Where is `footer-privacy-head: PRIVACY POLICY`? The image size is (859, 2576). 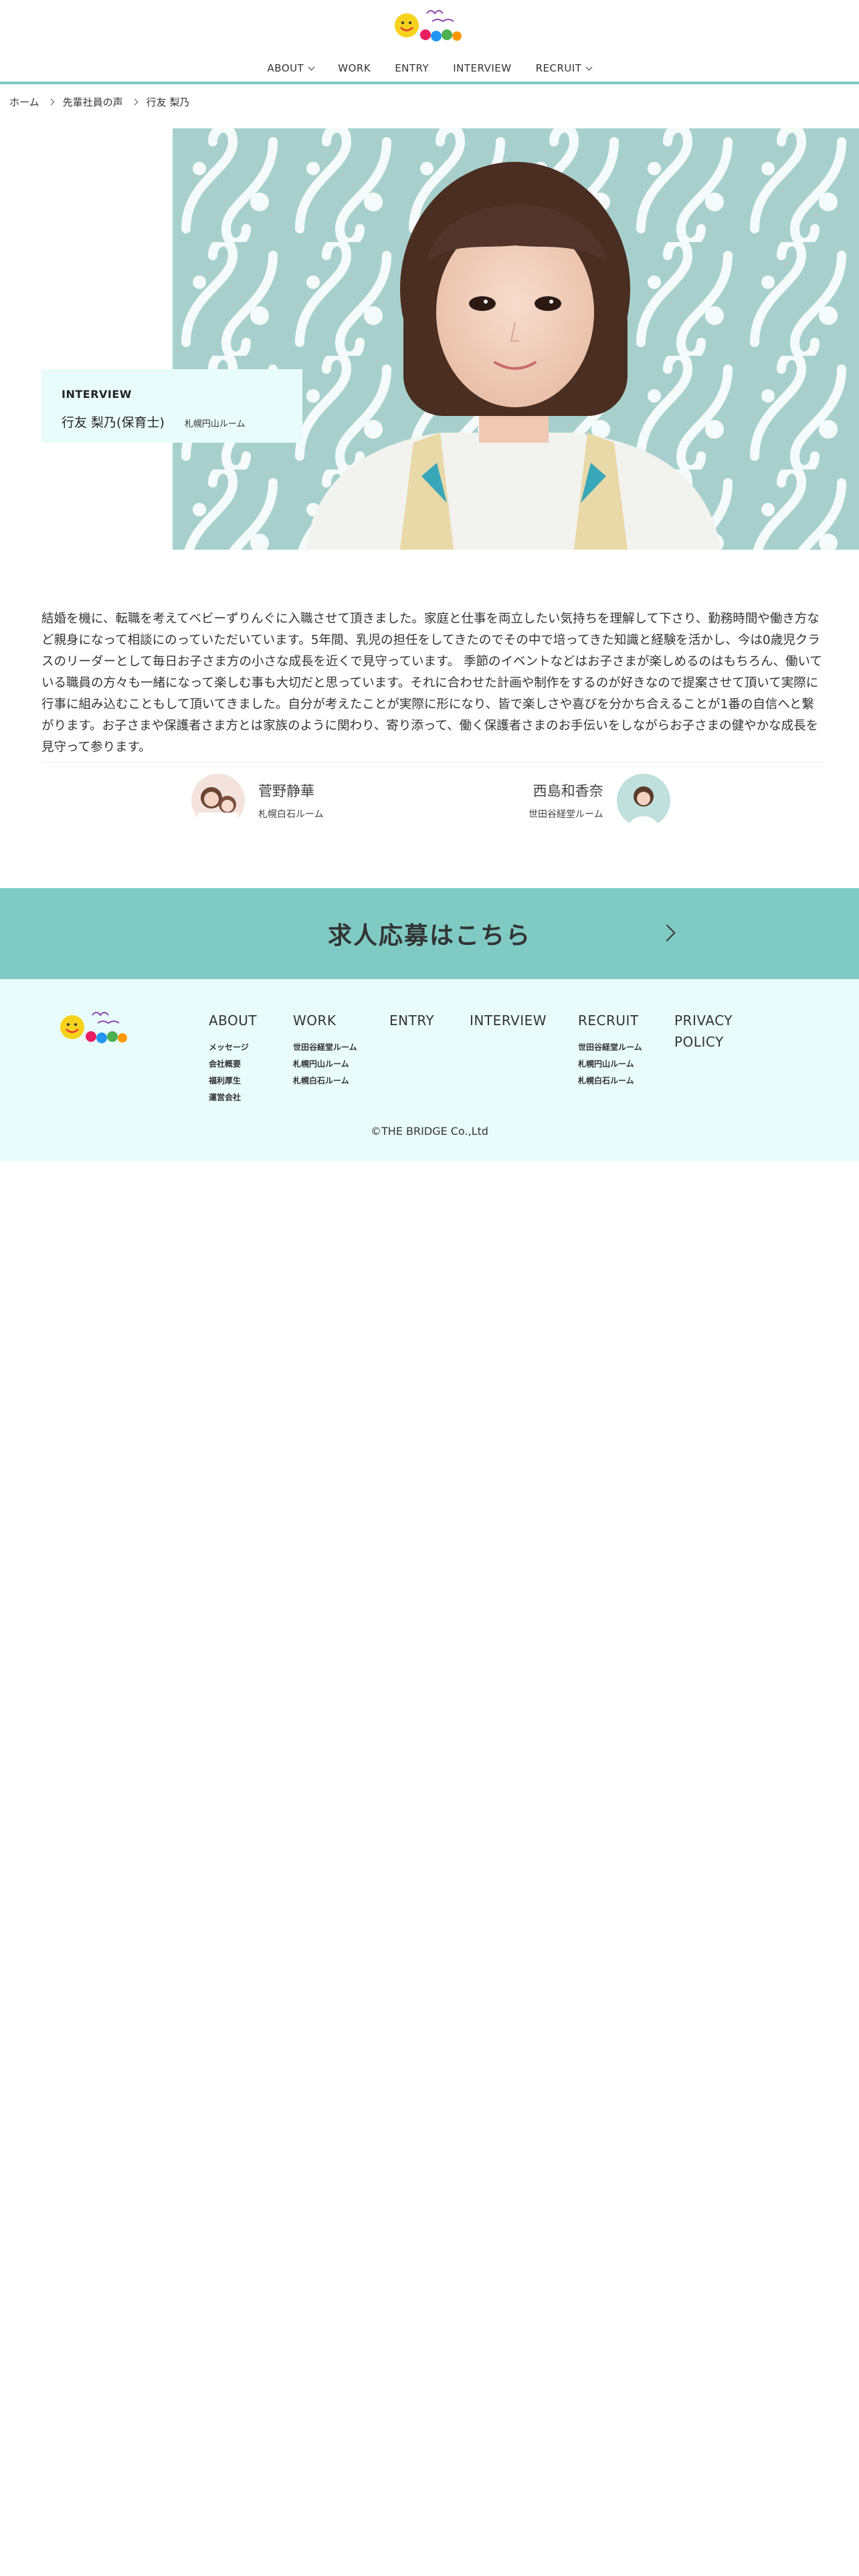
footer-privacy-head: PRIVACY POLICY is located at coordinates (704, 1031).